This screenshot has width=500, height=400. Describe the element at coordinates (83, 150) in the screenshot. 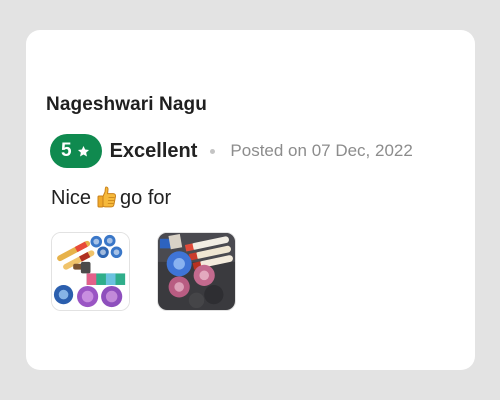

I see `star-icon` at that location.